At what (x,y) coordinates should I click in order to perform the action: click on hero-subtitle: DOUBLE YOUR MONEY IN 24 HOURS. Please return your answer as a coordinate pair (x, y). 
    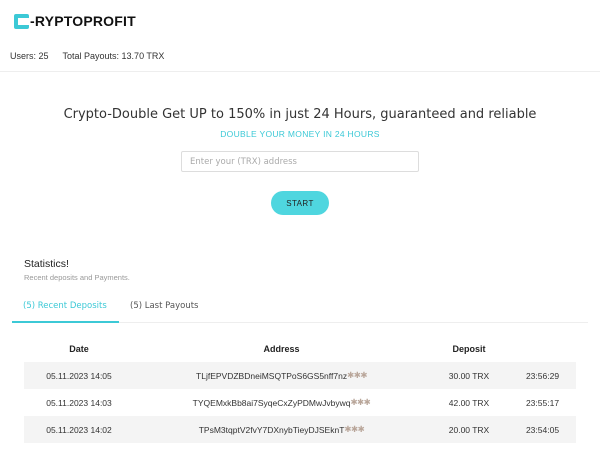
    Looking at the image, I should click on (300, 134).